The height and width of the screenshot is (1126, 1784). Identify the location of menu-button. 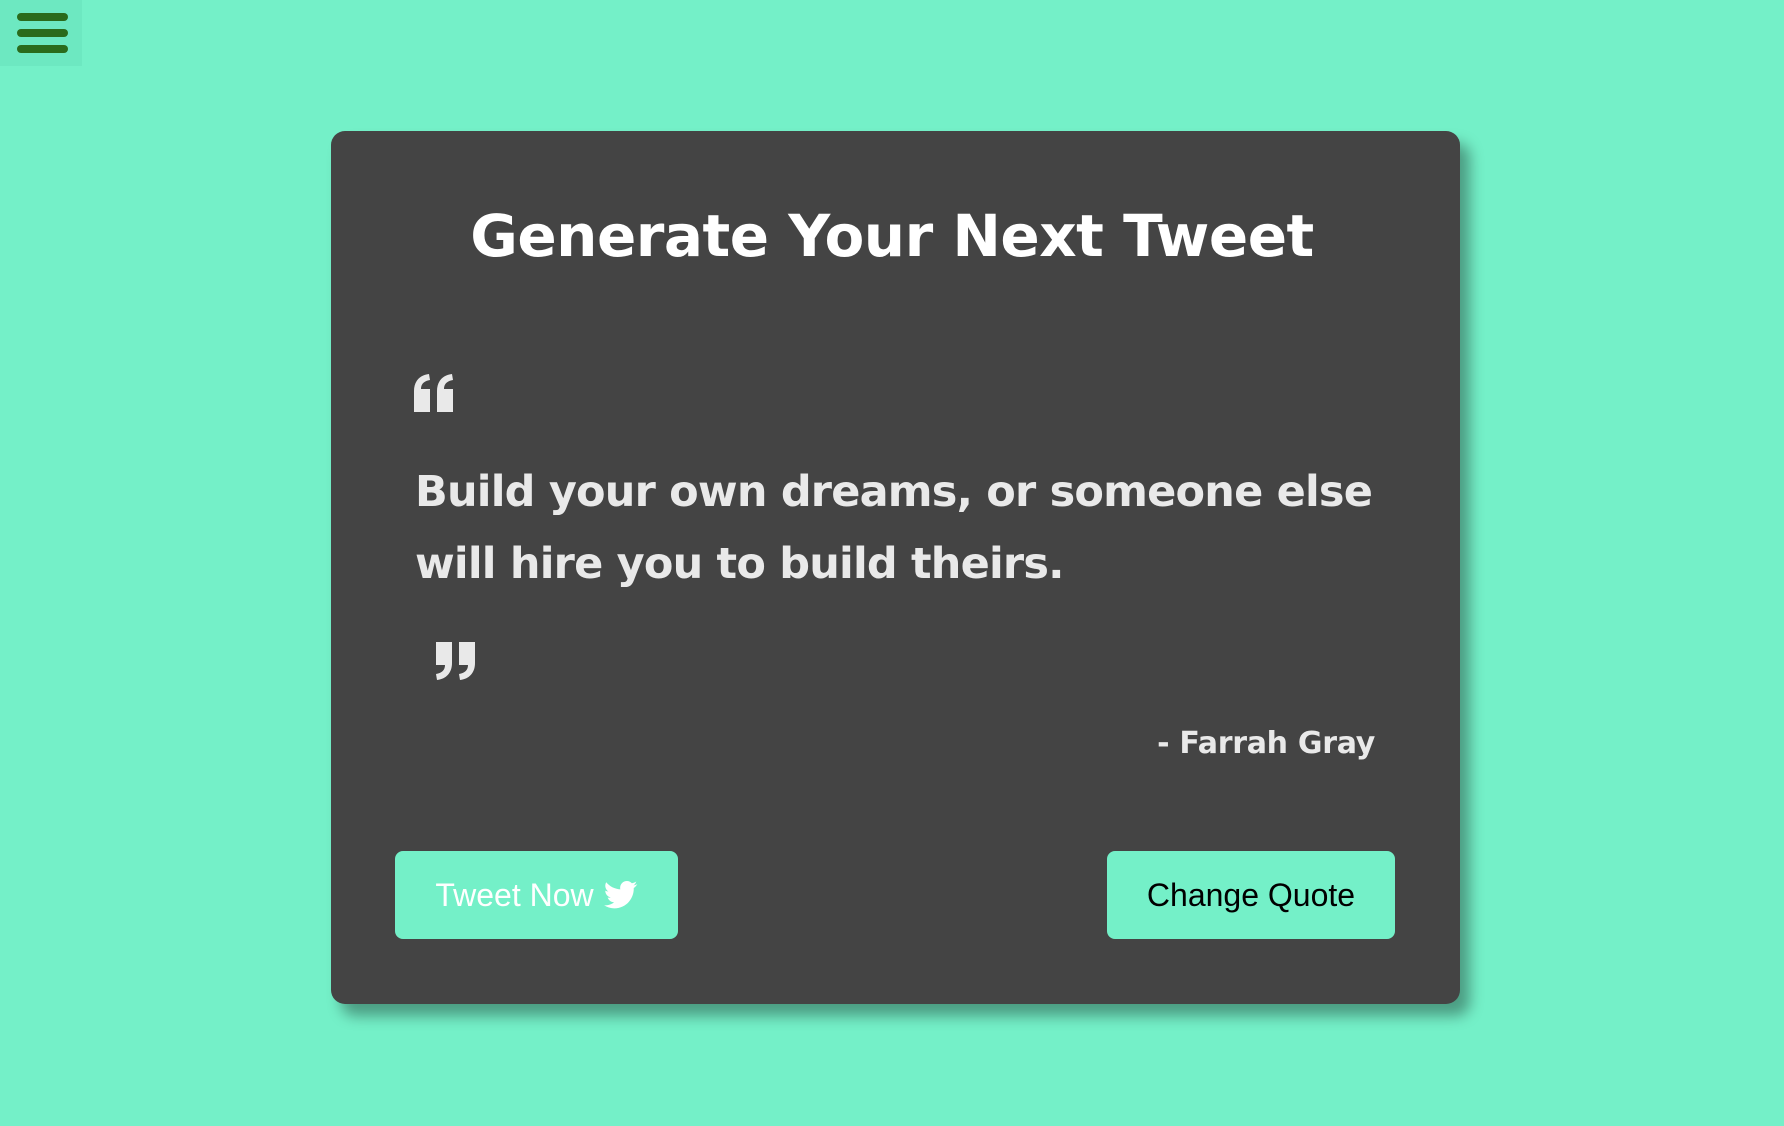
(41, 33).